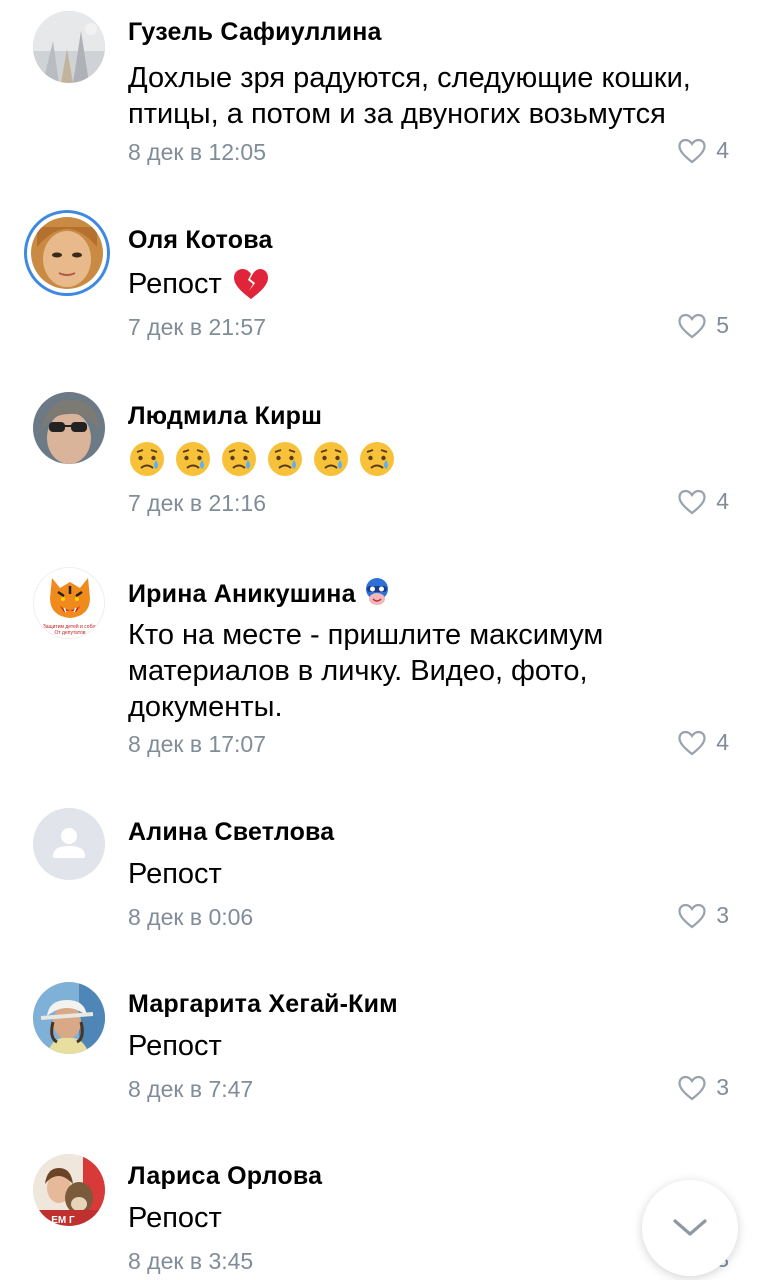 Image resolution: width=761 pixels, height=1280 pixels. I want to click on comment-date: 8 дек в 7:47, so click(191, 1089).